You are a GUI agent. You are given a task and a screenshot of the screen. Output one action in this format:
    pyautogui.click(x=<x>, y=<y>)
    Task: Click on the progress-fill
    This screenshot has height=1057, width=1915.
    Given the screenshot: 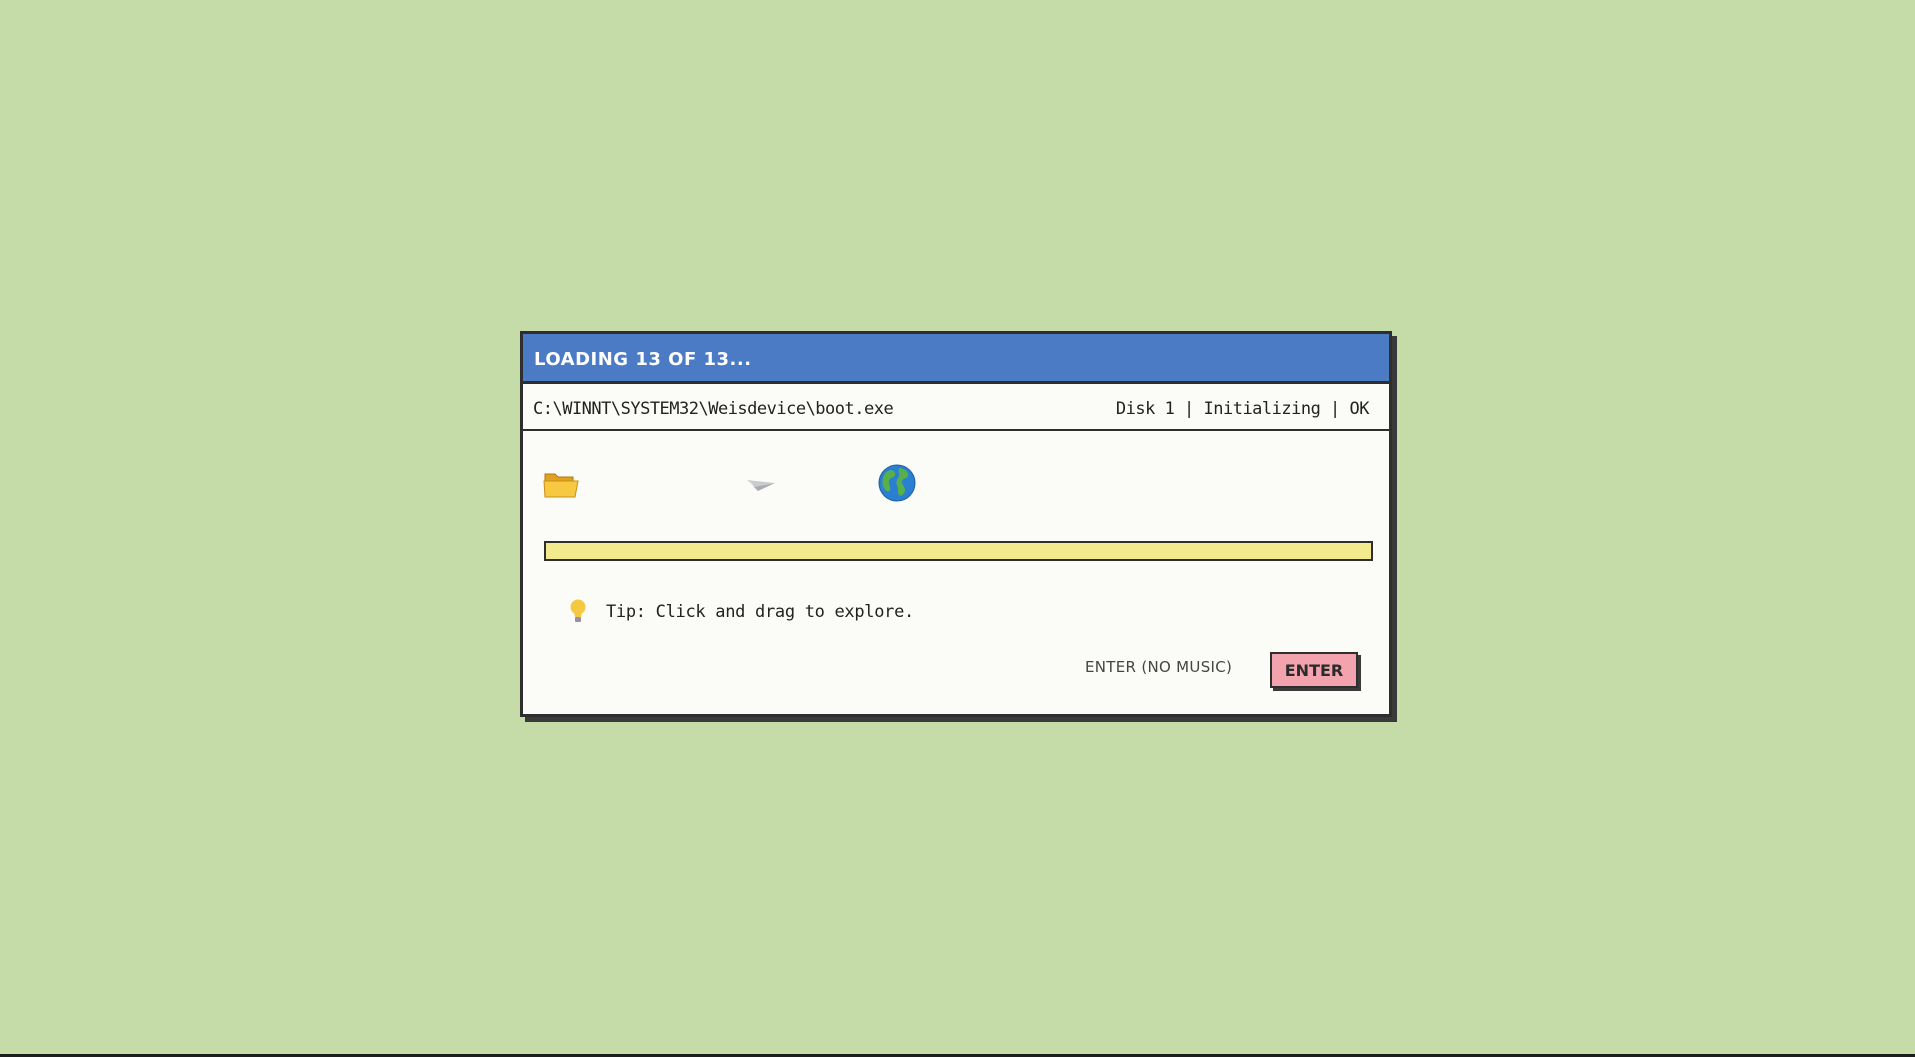 What is the action you would take?
    pyautogui.click(x=958, y=551)
    